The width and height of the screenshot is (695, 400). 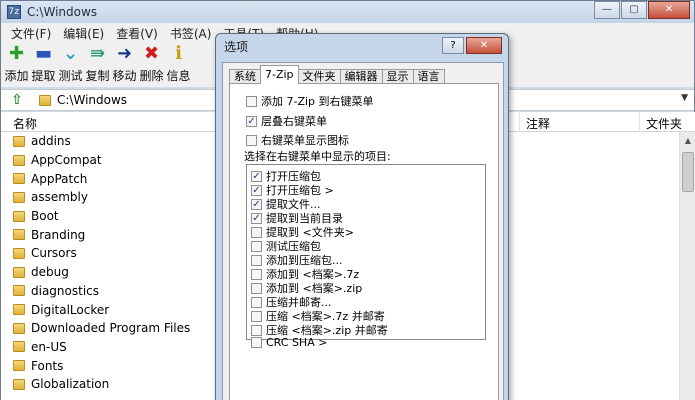 I want to click on tab-system: 系统, so click(x=245, y=76).